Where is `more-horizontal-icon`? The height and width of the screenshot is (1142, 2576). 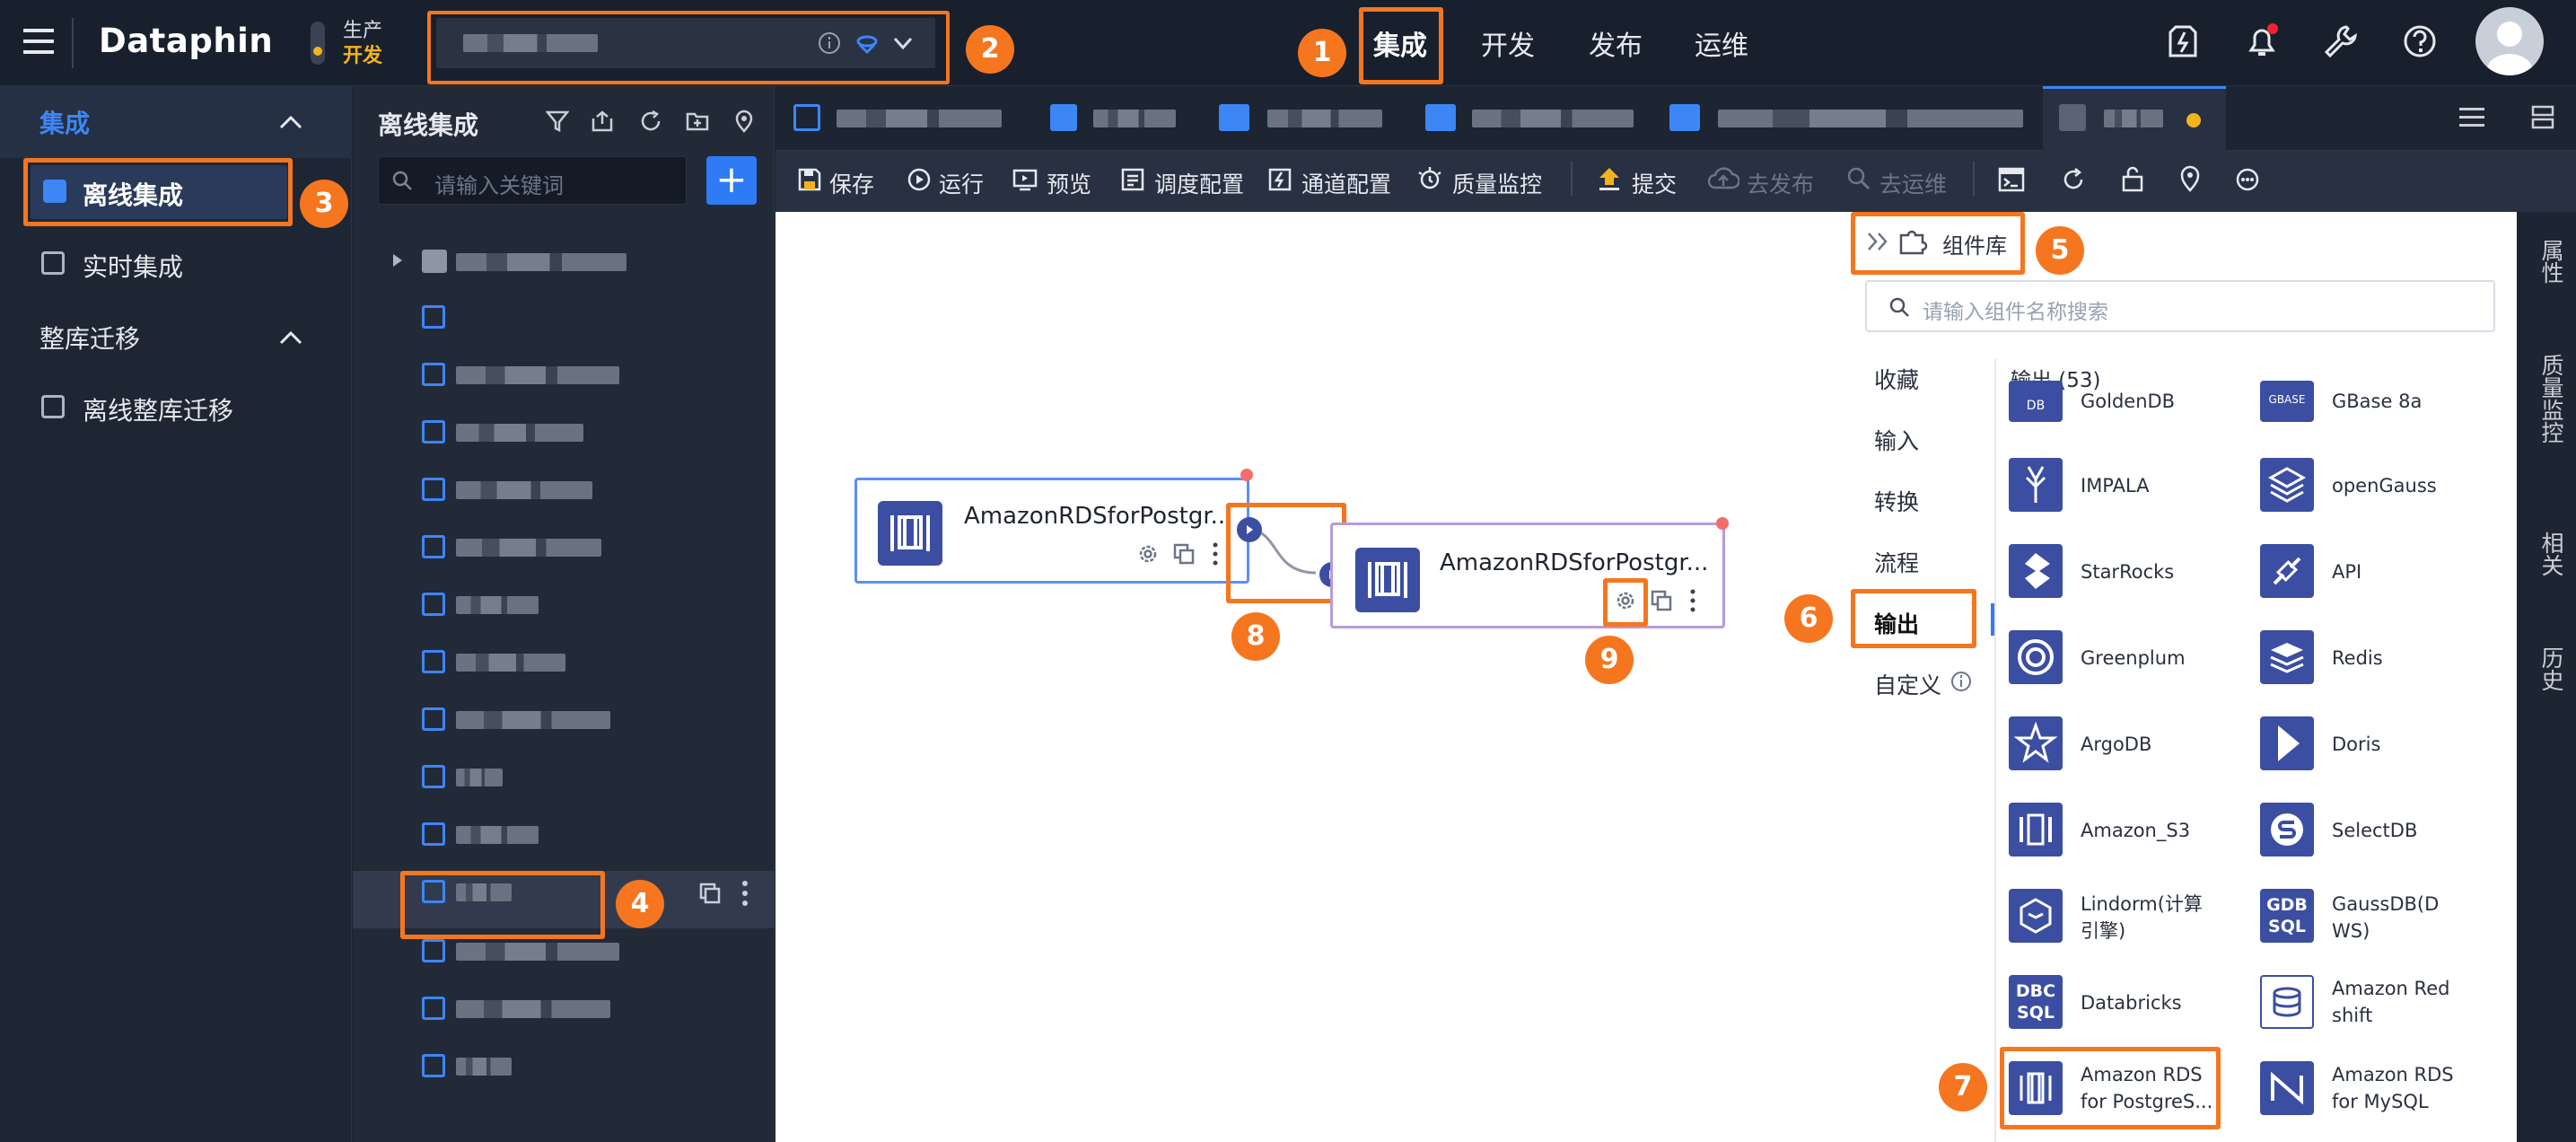
more-horizontal-icon is located at coordinates (2247, 179).